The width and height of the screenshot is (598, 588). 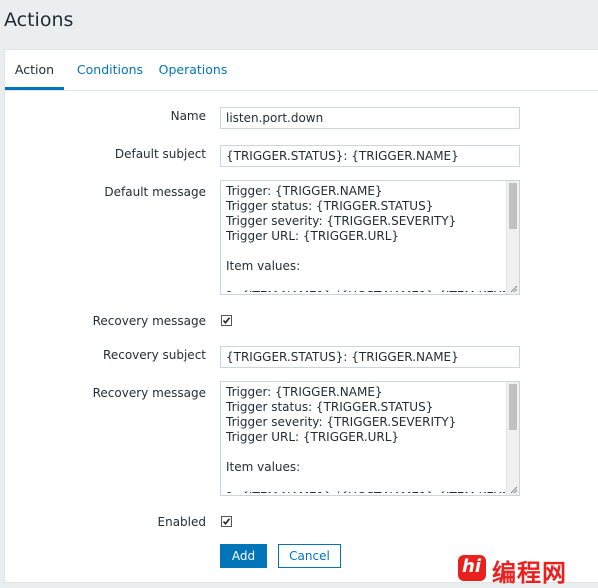 I want to click on add-button: Add, so click(x=243, y=556).